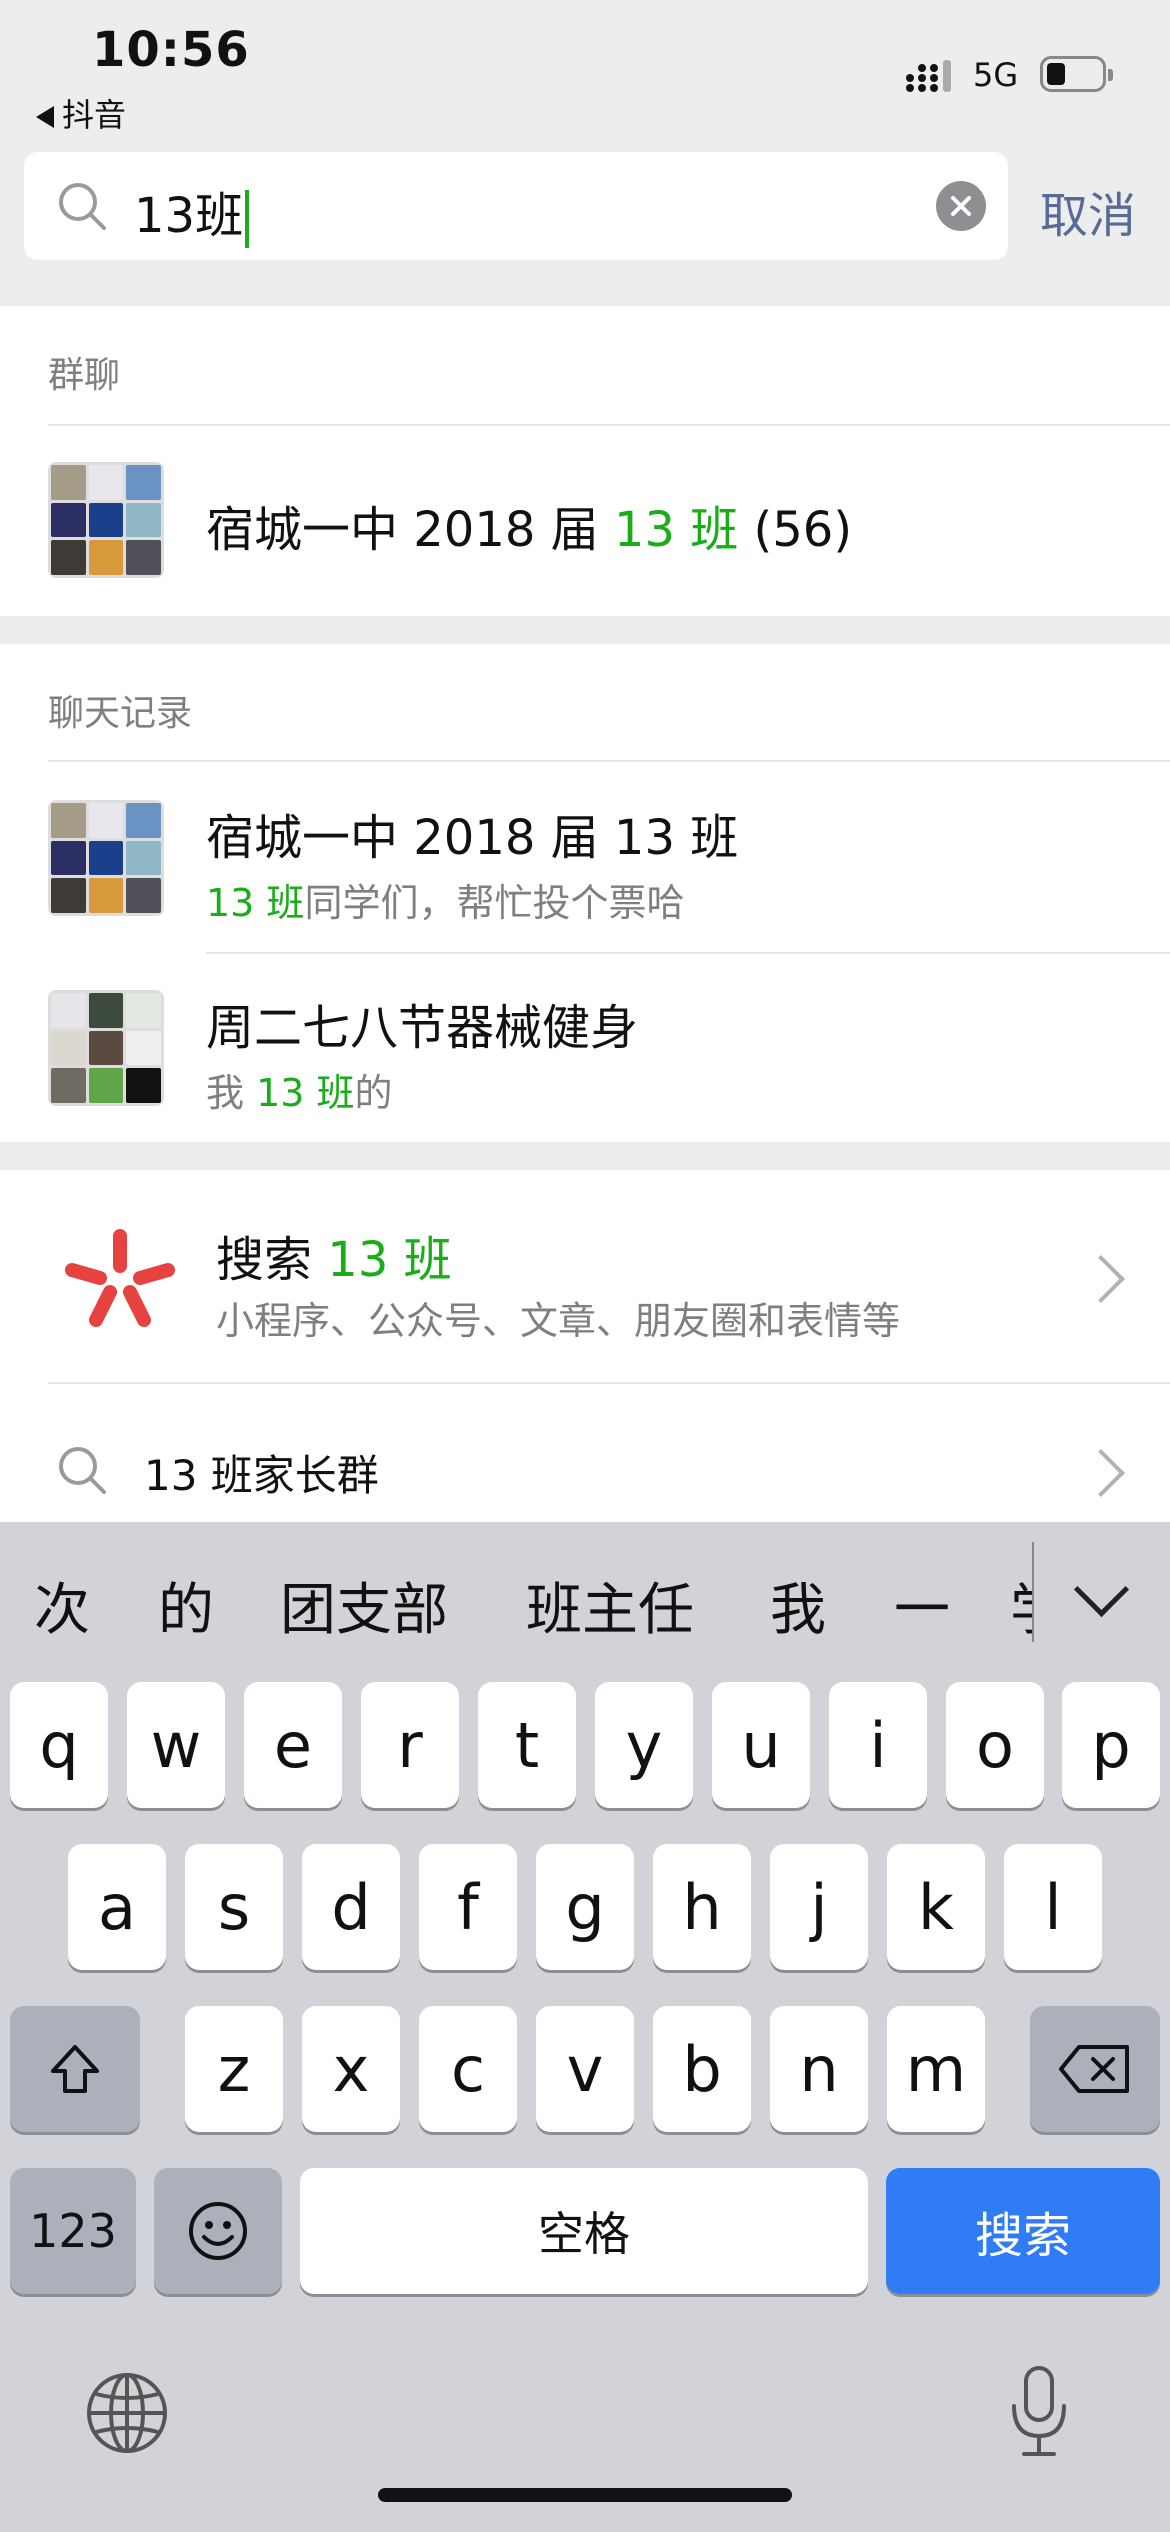 This screenshot has height=2532, width=1170. Describe the element at coordinates (922, 1605) in the screenshot. I see `candidate-word: 一` at that location.